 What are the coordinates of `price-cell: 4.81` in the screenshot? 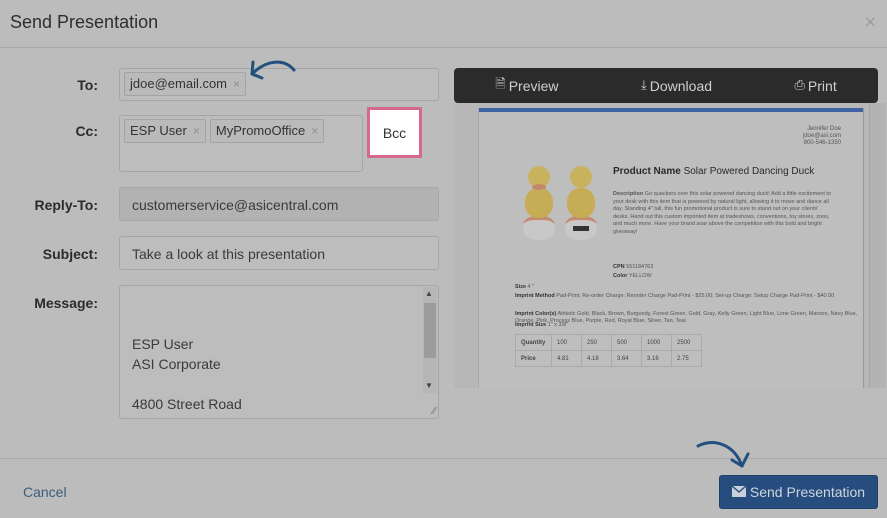 It's located at (566, 358).